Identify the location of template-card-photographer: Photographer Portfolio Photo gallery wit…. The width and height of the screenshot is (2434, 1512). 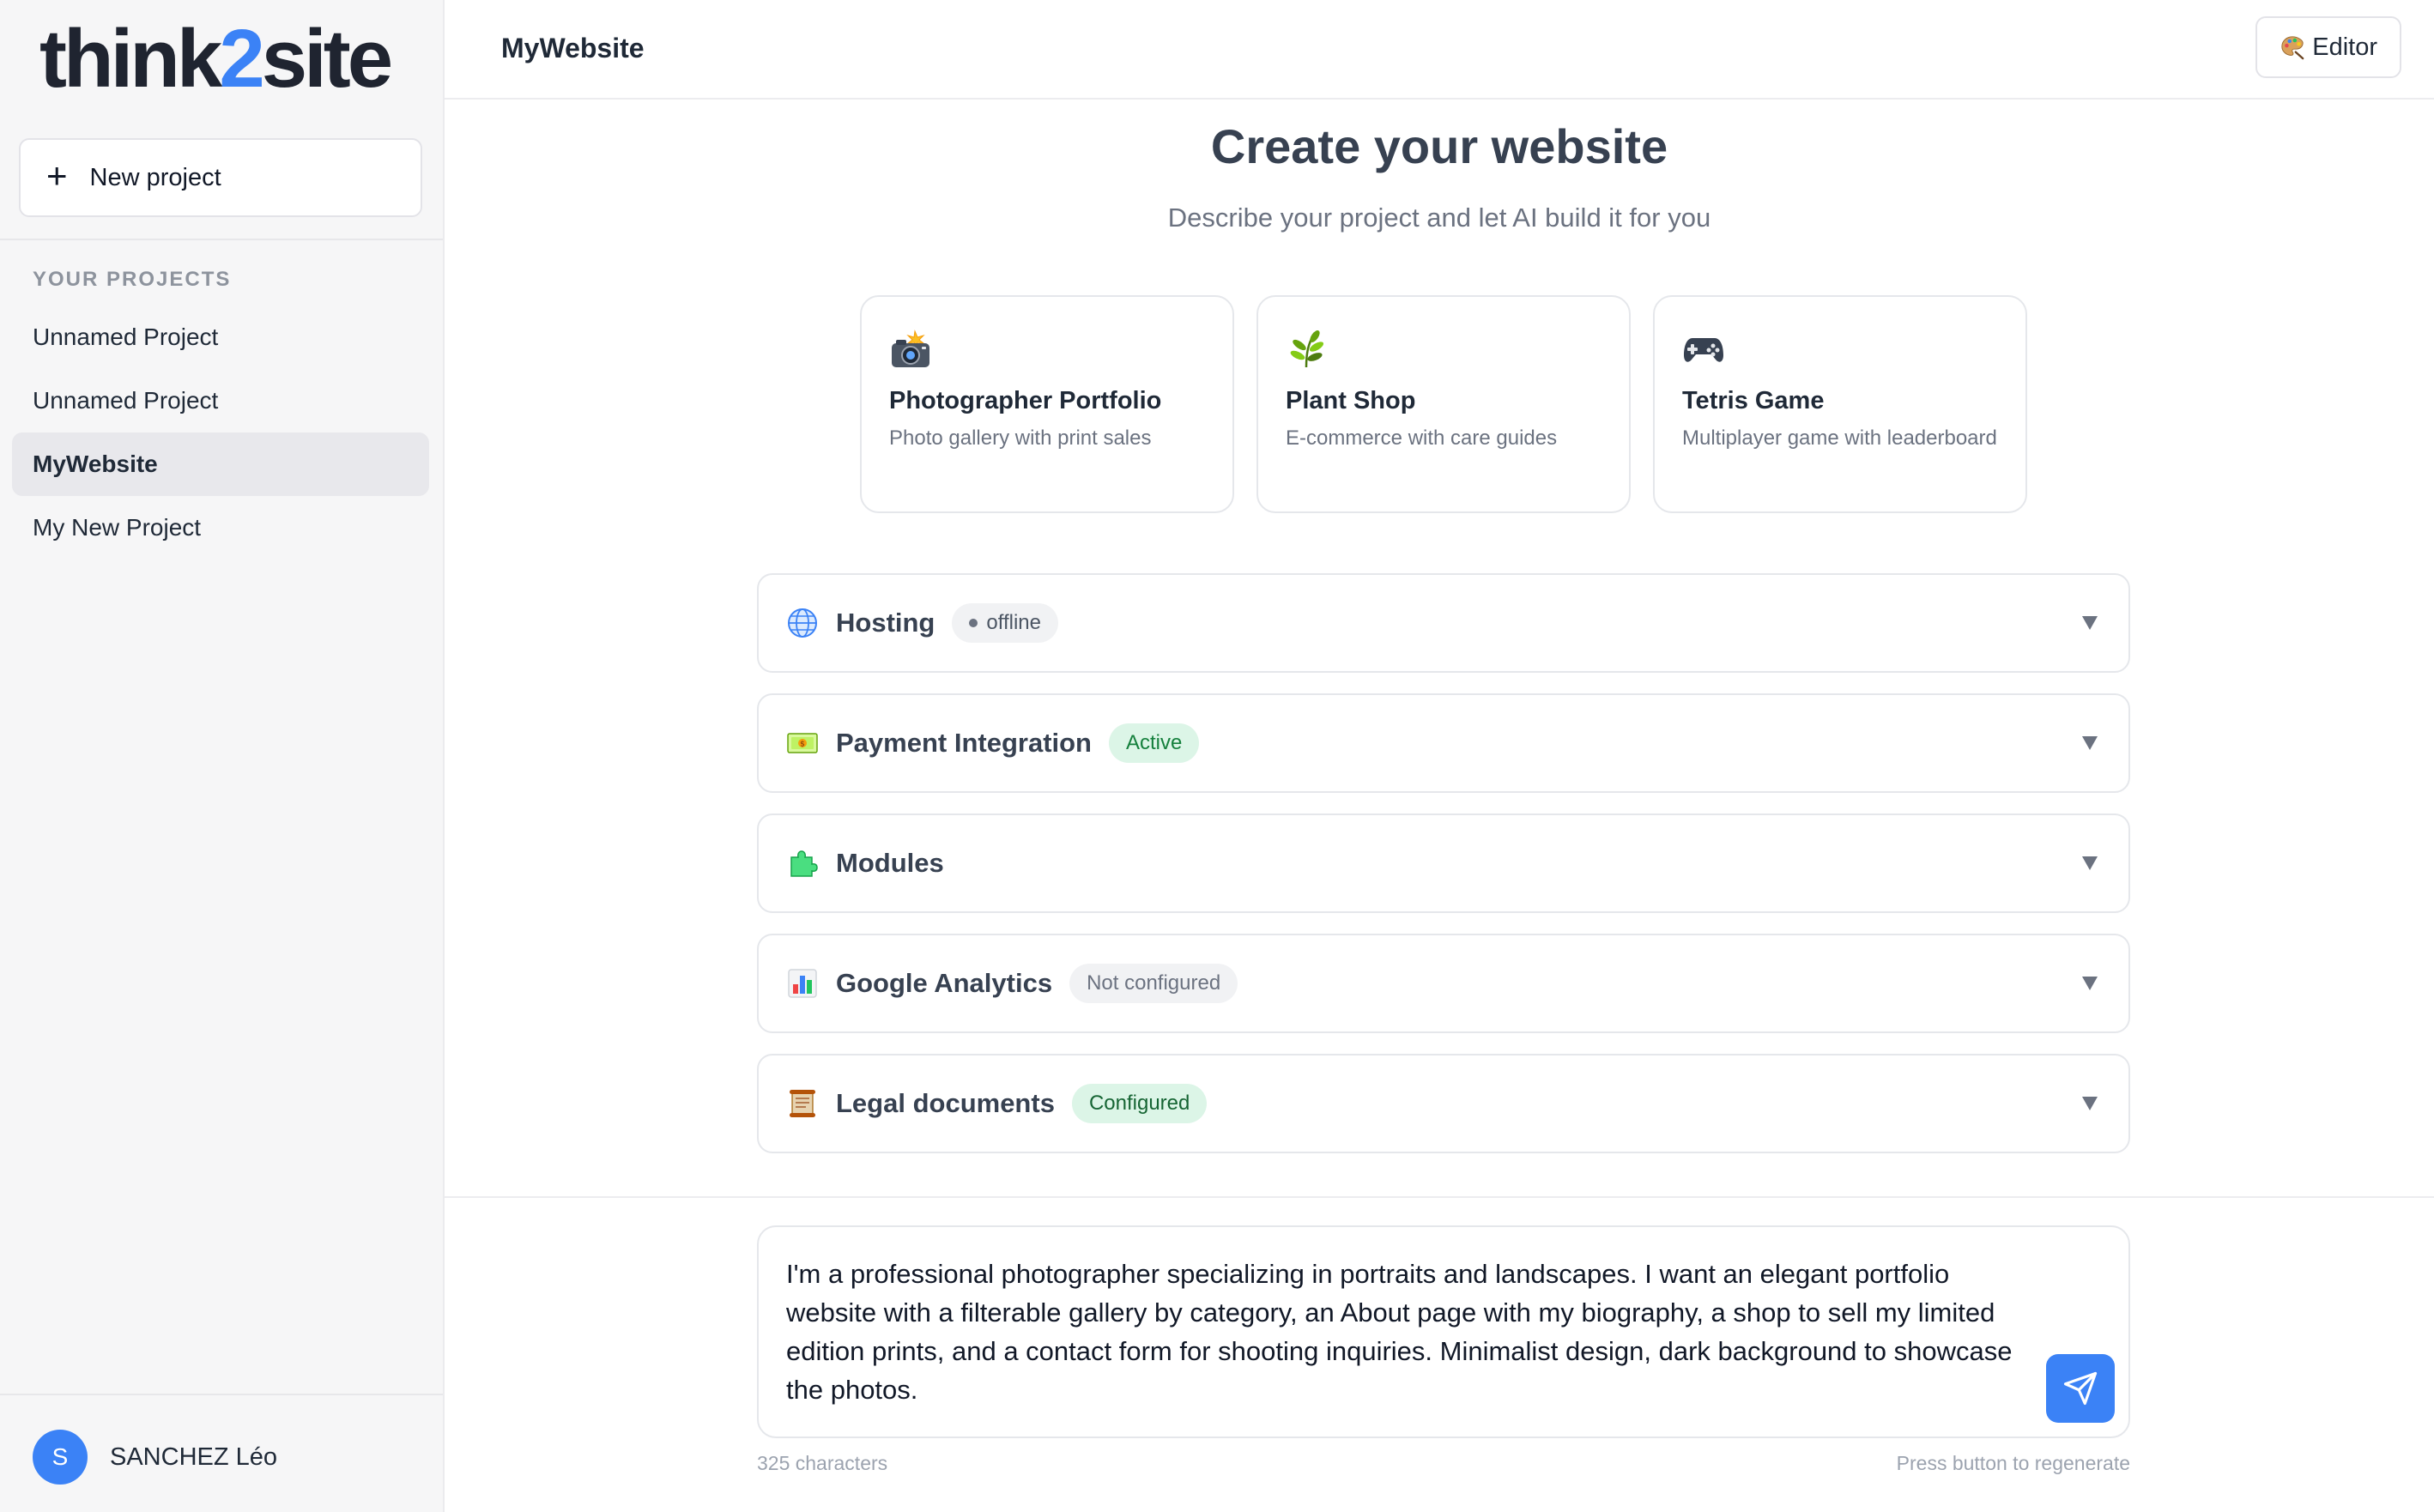
(1047, 404).